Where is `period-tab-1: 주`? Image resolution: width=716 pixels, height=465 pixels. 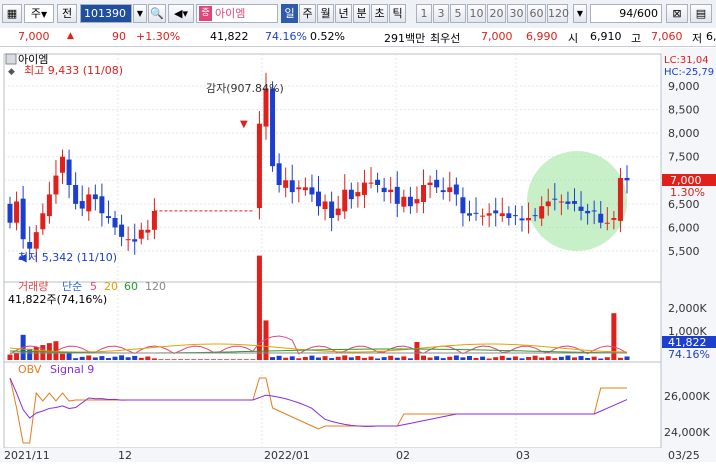
period-tab-1: 주 is located at coordinates (307, 13).